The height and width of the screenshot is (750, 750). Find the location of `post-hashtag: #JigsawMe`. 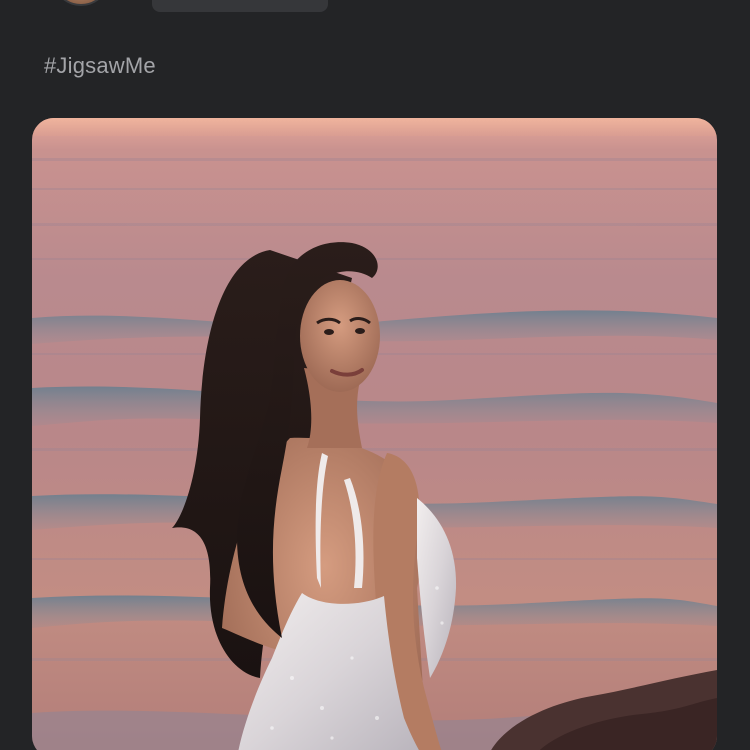

post-hashtag: #JigsawMe is located at coordinates (100, 66).